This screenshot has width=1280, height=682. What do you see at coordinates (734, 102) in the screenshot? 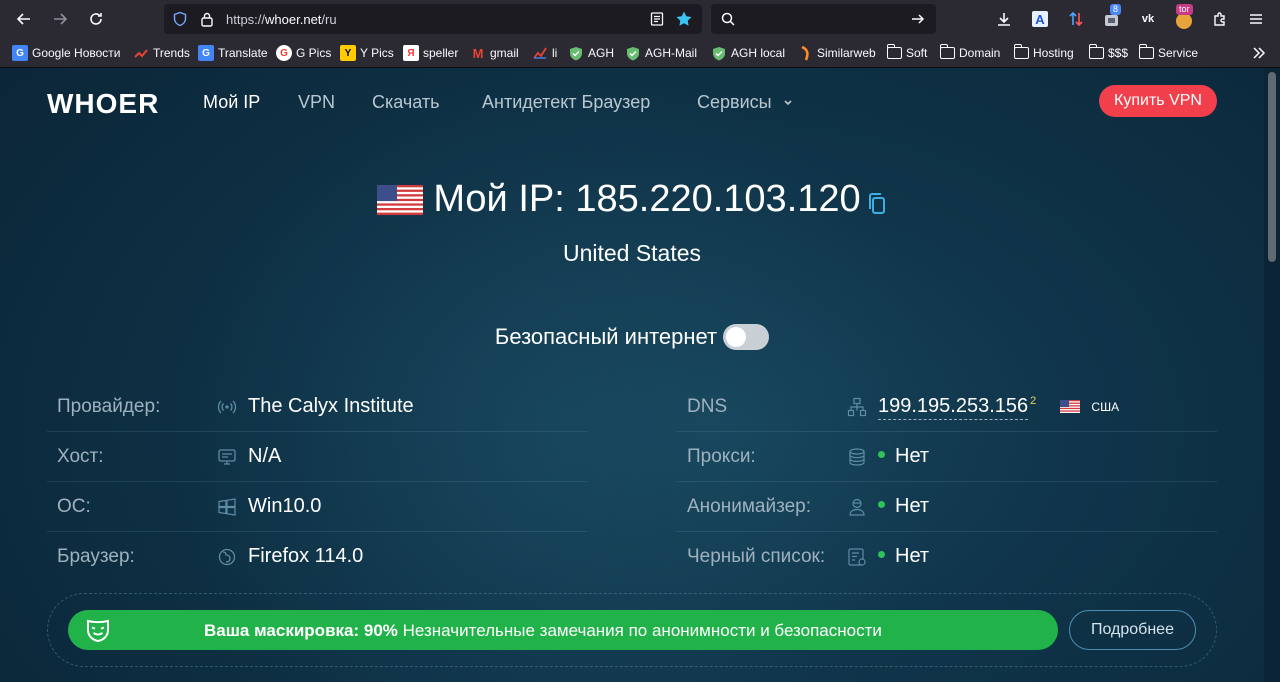
I see `nav-services-label: Сервисы` at bounding box center [734, 102].